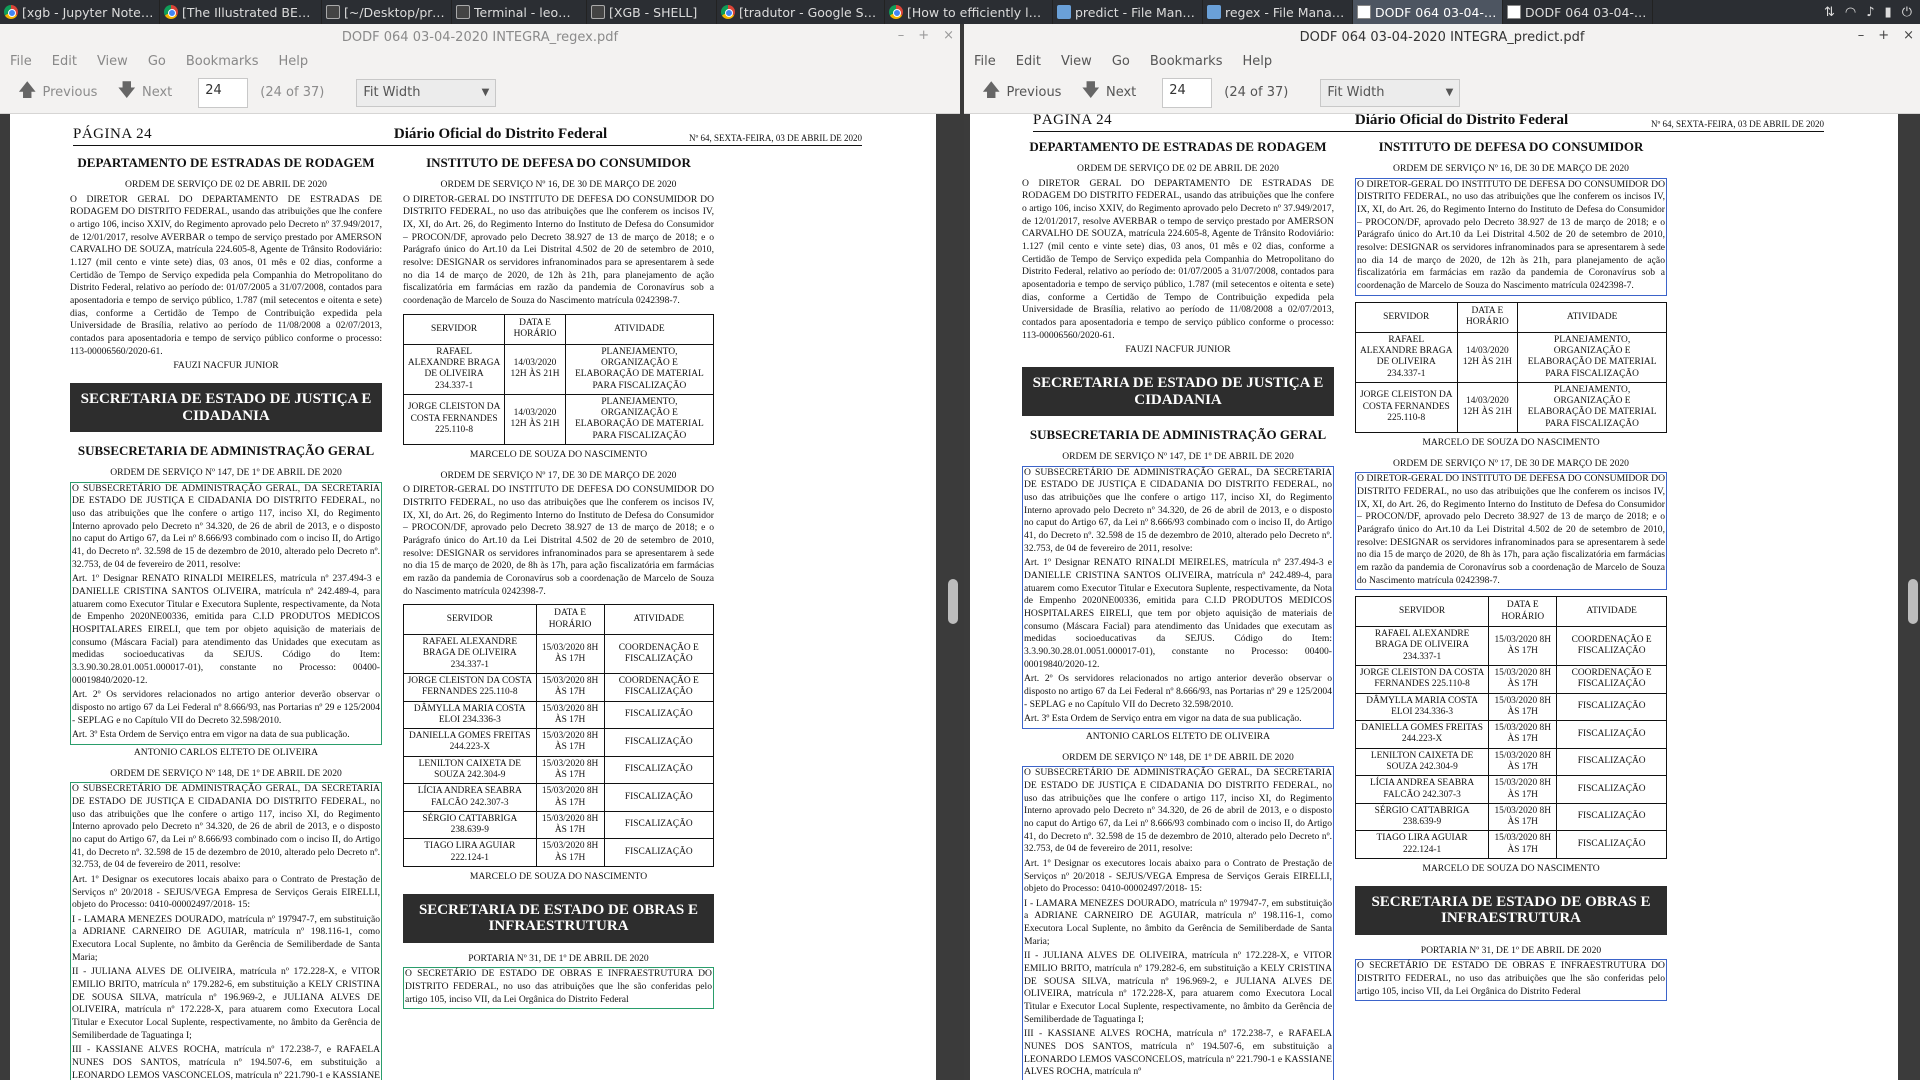  Describe the element at coordinates (1870, 12) in the screenshot. I see `volume-icon: ♪` at that location.